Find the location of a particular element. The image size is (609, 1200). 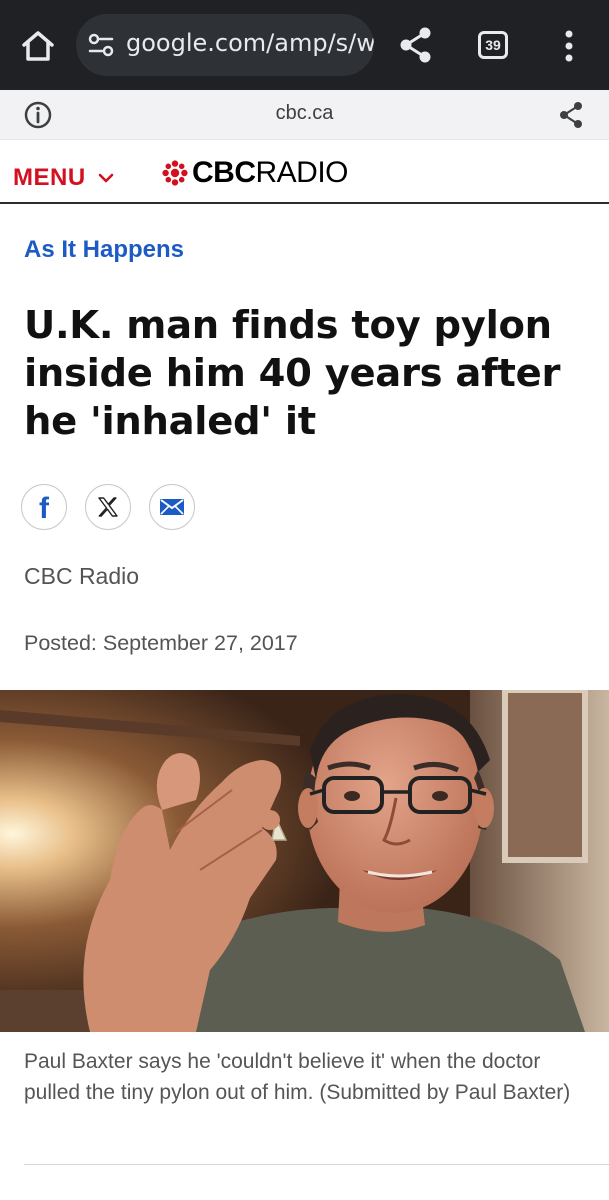

cbc-radio-logo: CBCRADIO is located at coordinates (255, 173).